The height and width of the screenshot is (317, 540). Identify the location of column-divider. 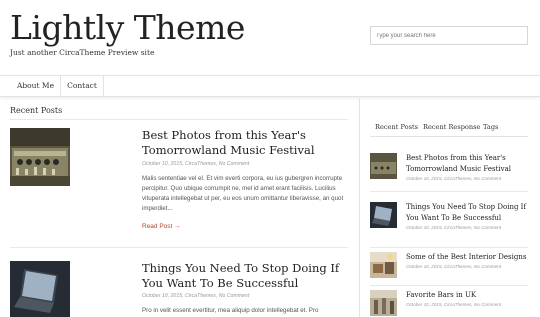
(359, 207).